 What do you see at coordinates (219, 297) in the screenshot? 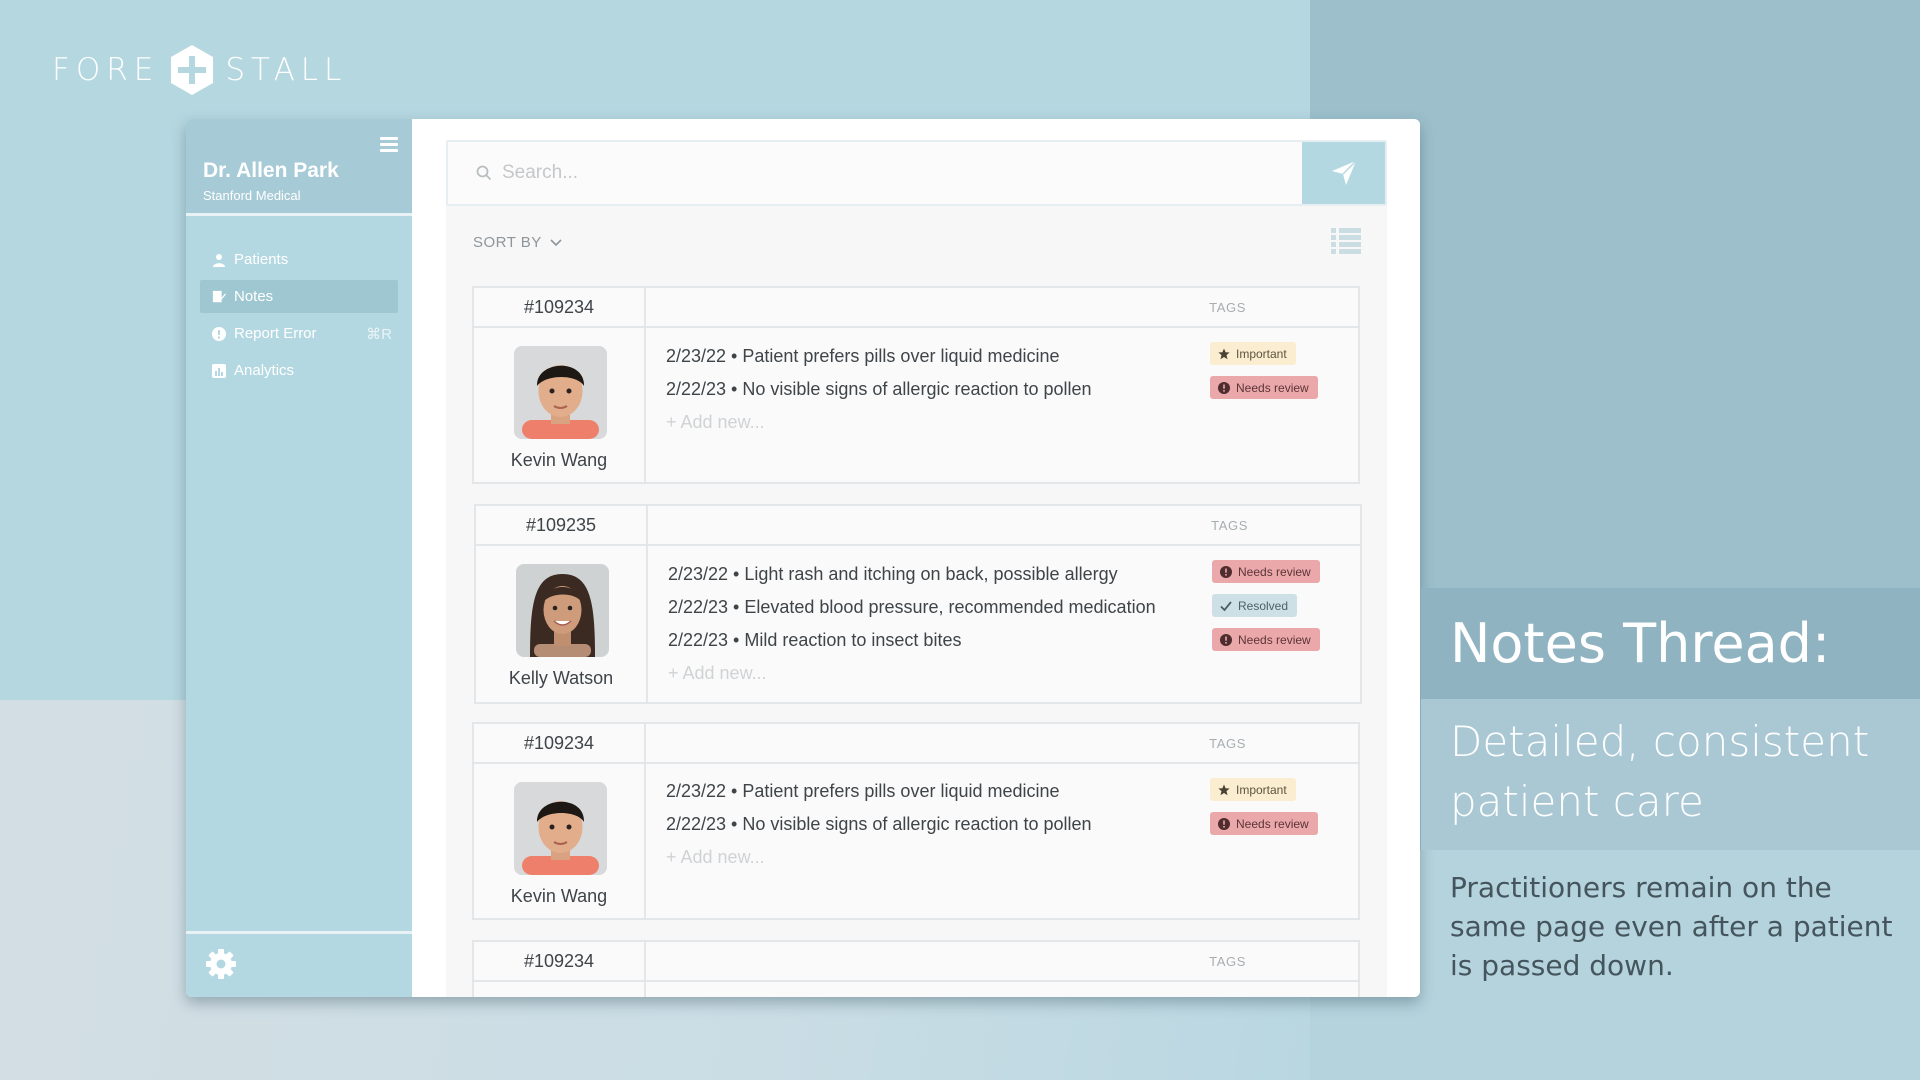
I see `notes-icon` at bounding box center [219, 297].